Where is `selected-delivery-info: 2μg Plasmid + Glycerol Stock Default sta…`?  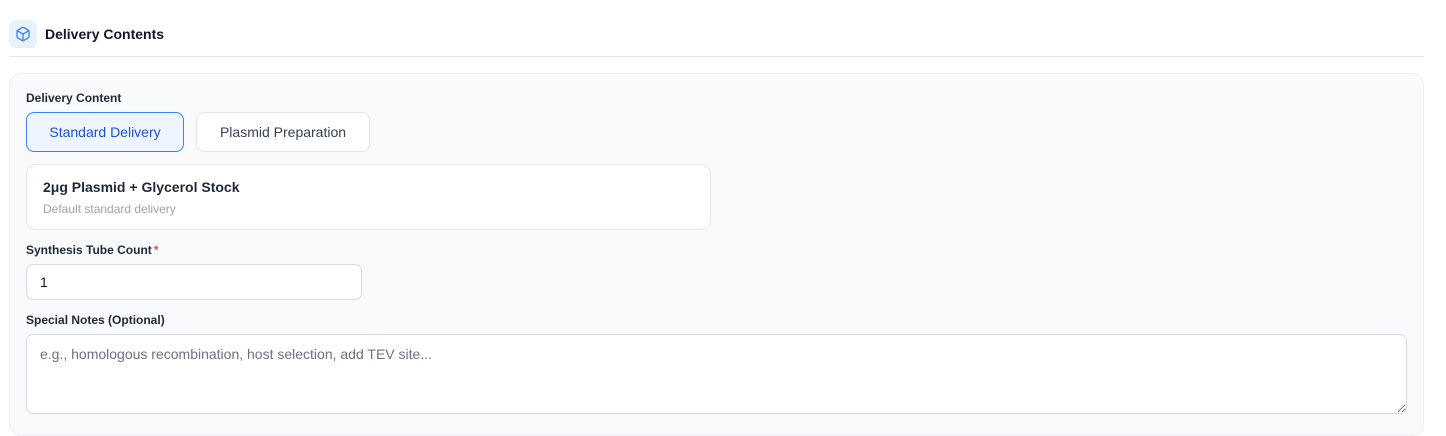
selected-delivery-info: 2μg Plasmid + Glycerol Stock Default sta… is located at coordinates (368, 197).